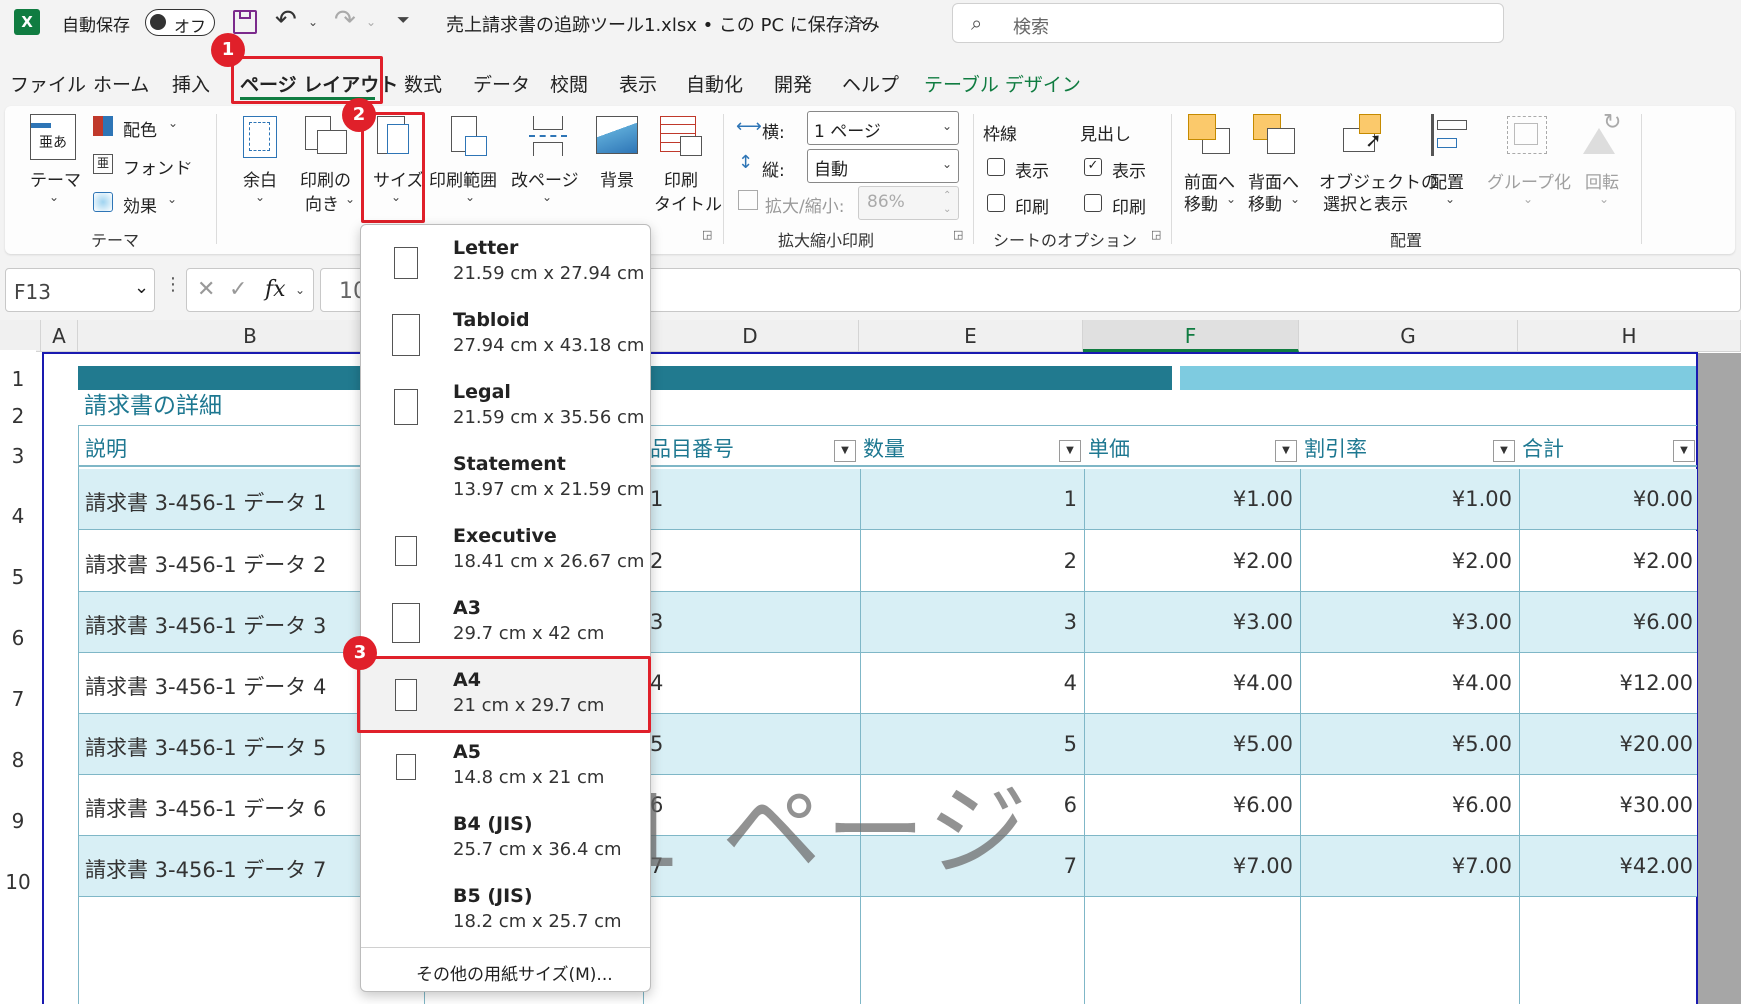 This screenshot has width=1741, height=1004. Describe the element at coordinates (1656, 683) in the screenshot. I see `cell-total: ¥12.00` at that location.